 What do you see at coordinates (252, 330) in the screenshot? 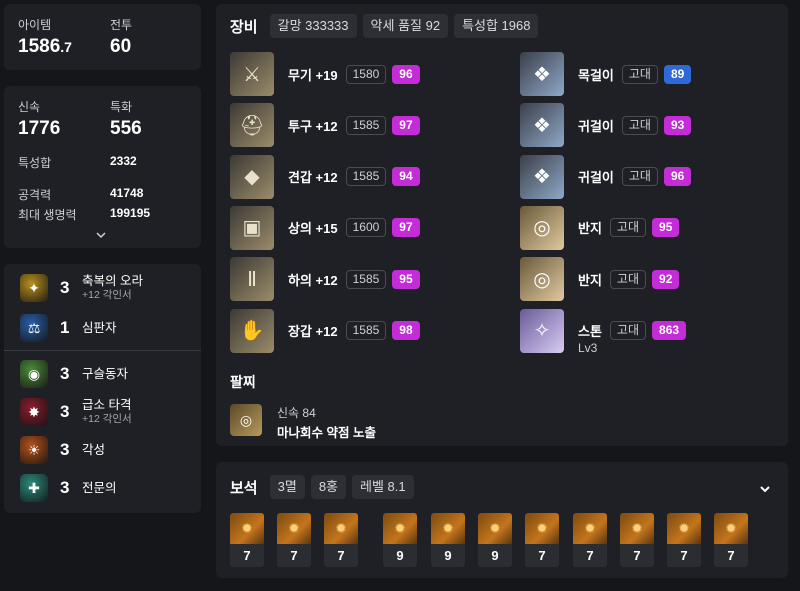
I see `armor-icon: ✋` at bounding box center [252, 330].